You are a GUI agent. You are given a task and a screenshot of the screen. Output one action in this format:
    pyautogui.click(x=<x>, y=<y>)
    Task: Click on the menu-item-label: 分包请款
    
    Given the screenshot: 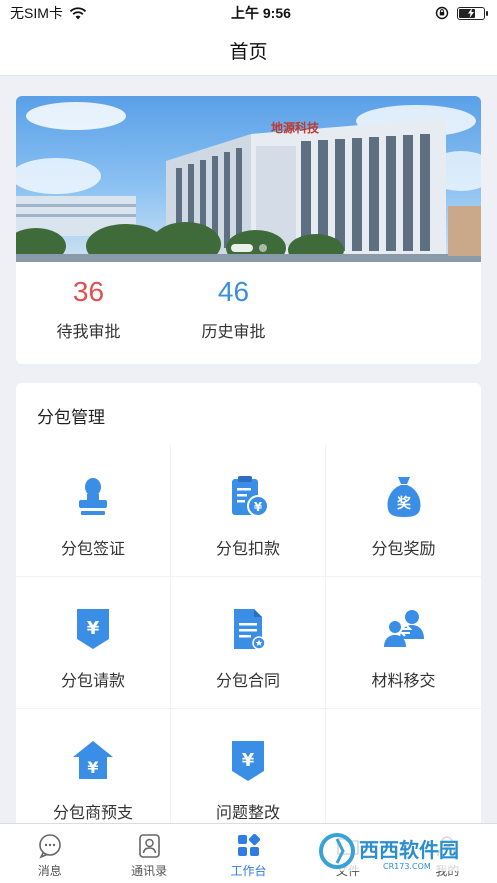 What is the action you would take?
    pyautogui.click(x=92, y=681)
    